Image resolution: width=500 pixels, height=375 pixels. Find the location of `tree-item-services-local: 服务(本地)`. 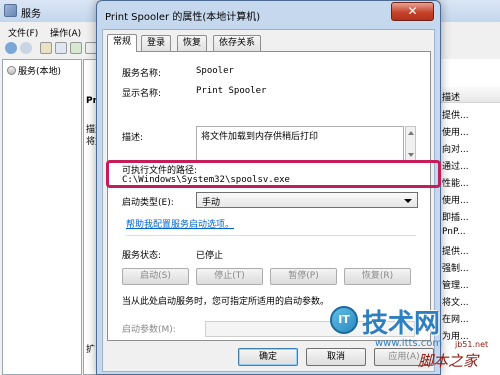

tree-item-services-local: 服务(本地) is located at coordinates (34, 70).